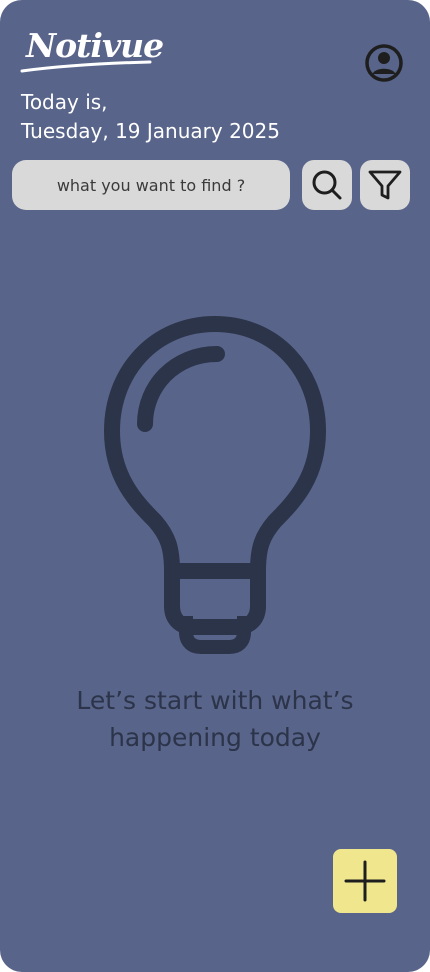 This screenshot has height=972, width=430. Describe the element at coordinates (215, 719) in the screenshot. I see `empty-state-message: Let’s start with what’s happening today` at that location.